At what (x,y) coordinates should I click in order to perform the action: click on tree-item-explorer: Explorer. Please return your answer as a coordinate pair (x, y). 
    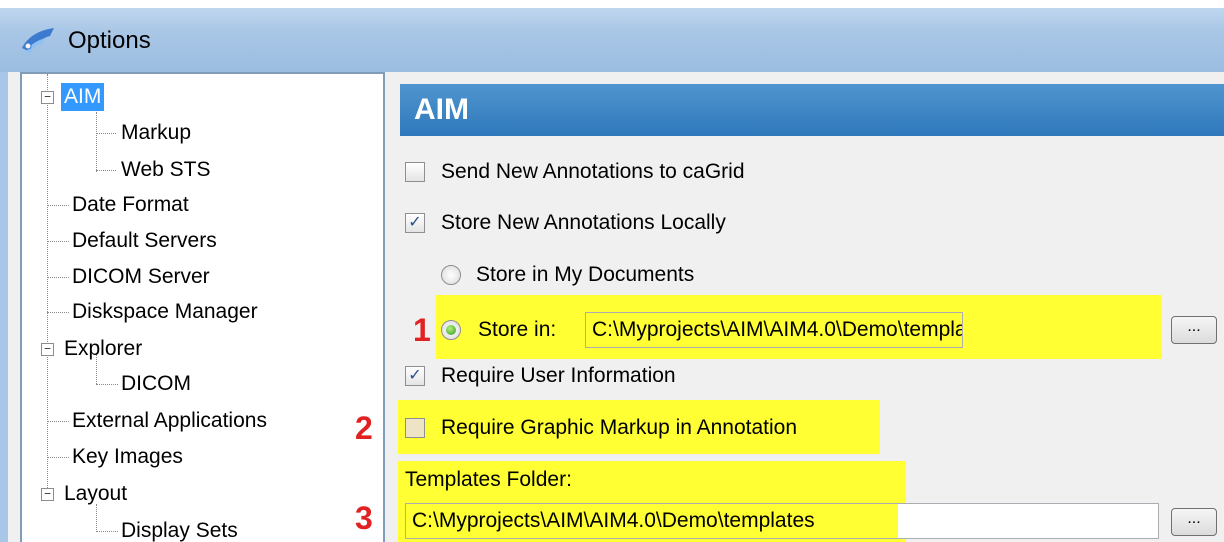
    Looking at the image, I should click on (103, 349).